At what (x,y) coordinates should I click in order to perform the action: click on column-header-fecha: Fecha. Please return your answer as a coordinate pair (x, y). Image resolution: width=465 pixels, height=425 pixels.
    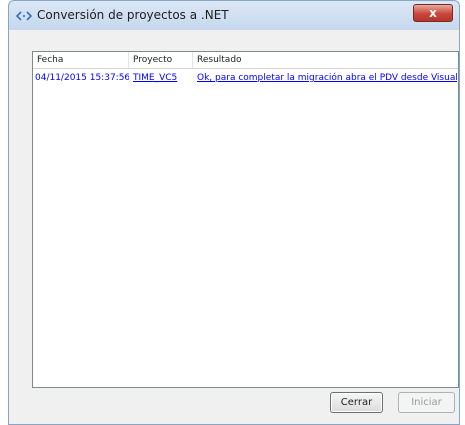
    Looking at the image, I should click on (81, 60).